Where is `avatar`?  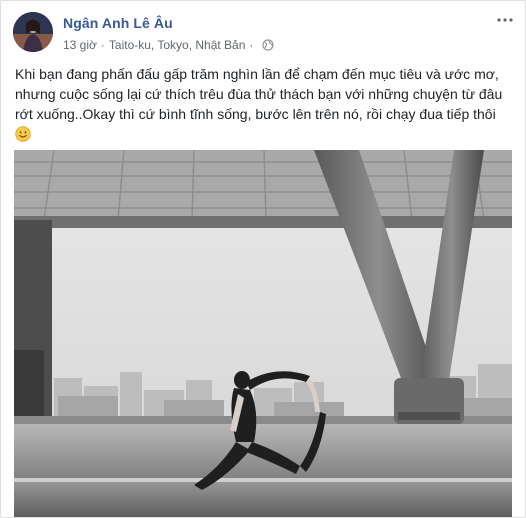
avatar is located at coordinates (33, 32).